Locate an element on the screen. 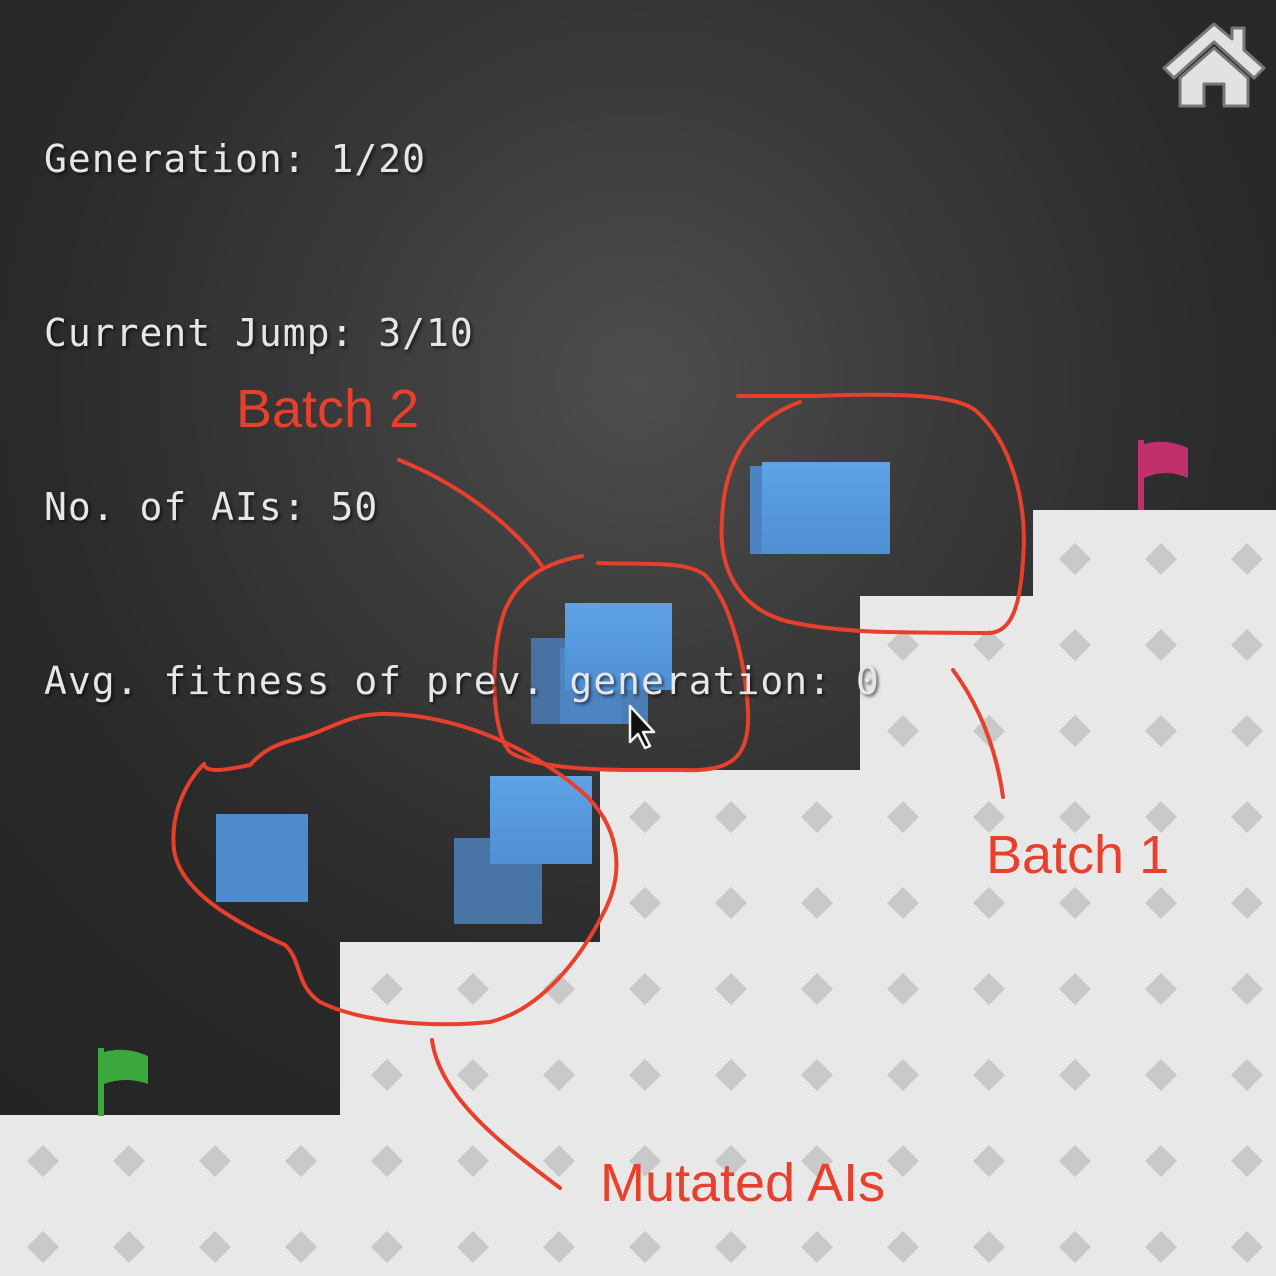  batch-1-label: Batch 1 is located at coordinates (1078, 855).